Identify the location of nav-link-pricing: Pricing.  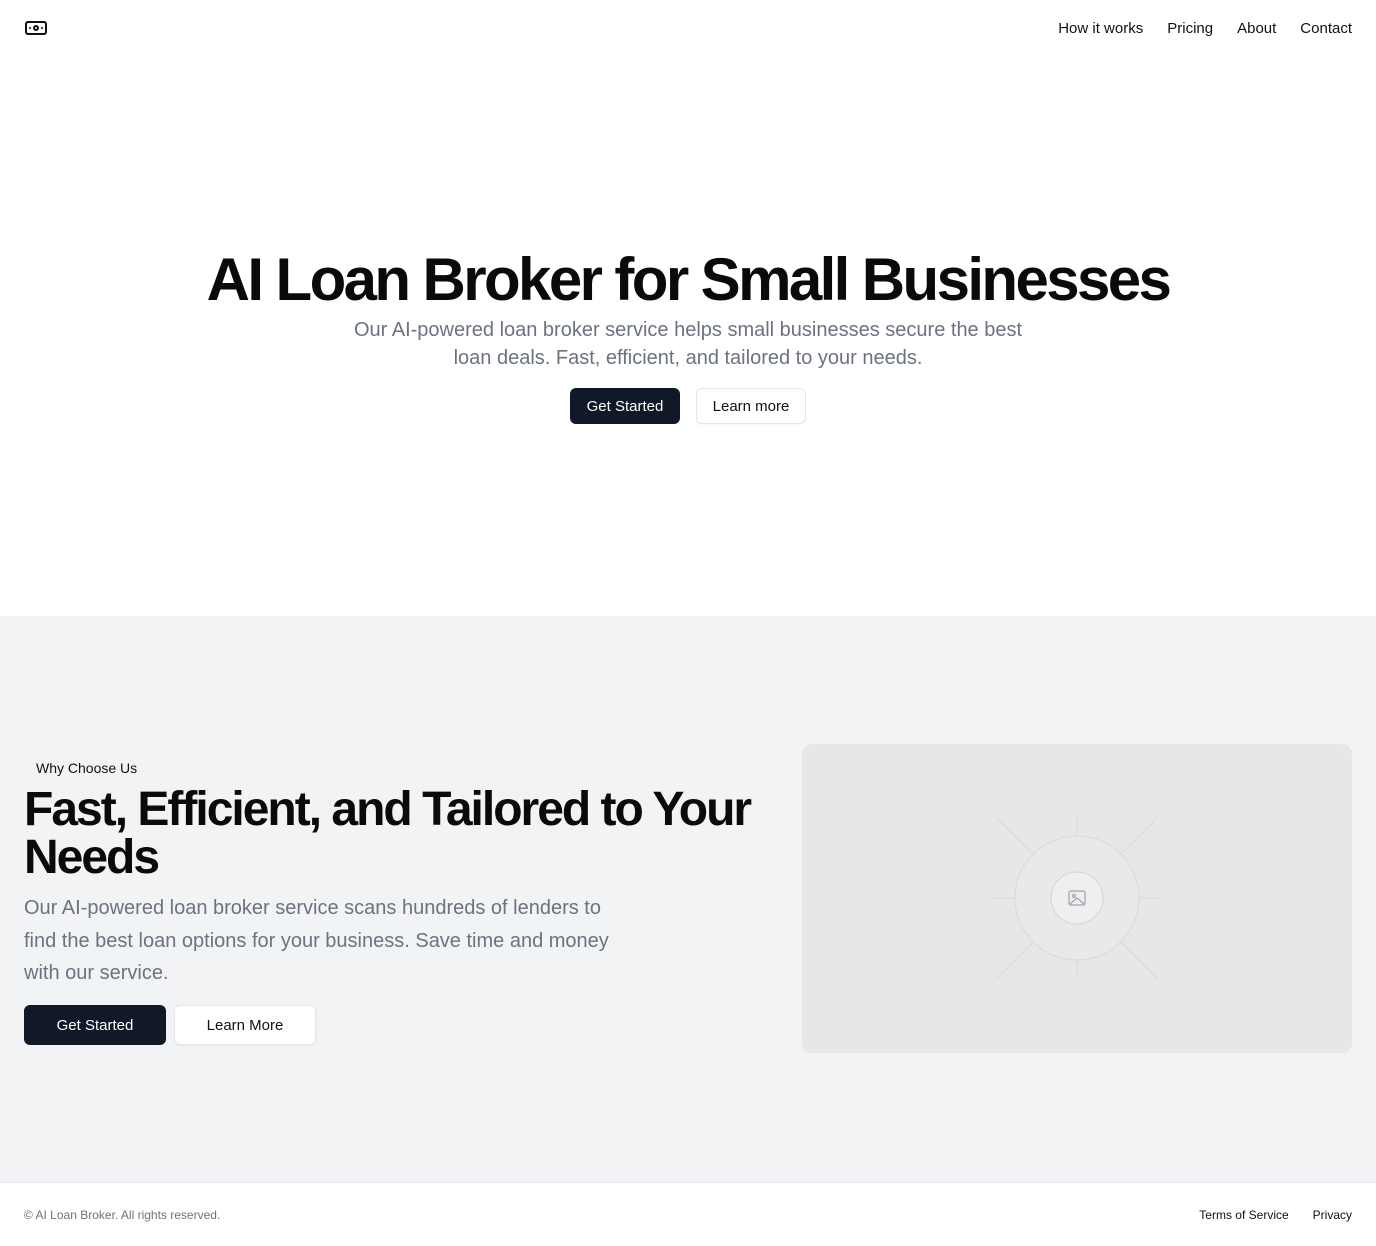
(1190, 28).